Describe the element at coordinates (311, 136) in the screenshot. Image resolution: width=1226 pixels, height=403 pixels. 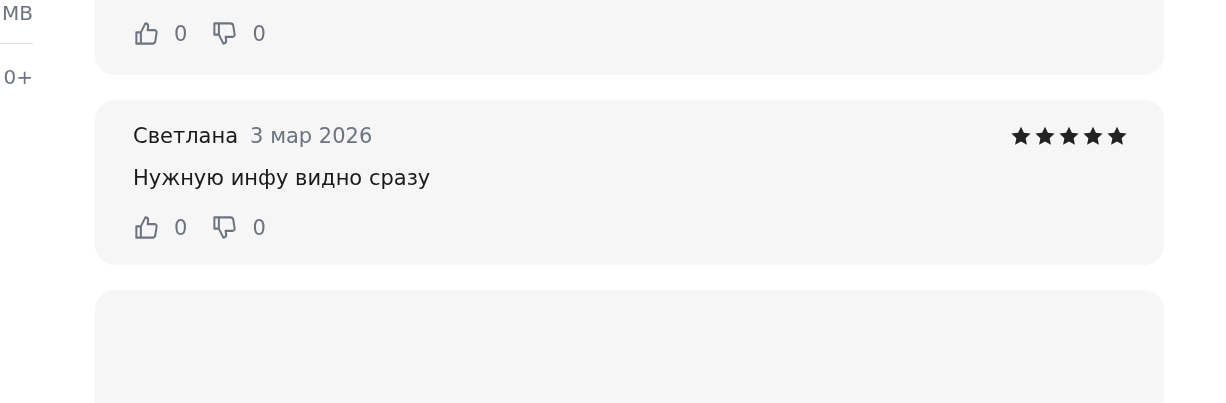
I see `review-date: 3 мар 2026` at that location.